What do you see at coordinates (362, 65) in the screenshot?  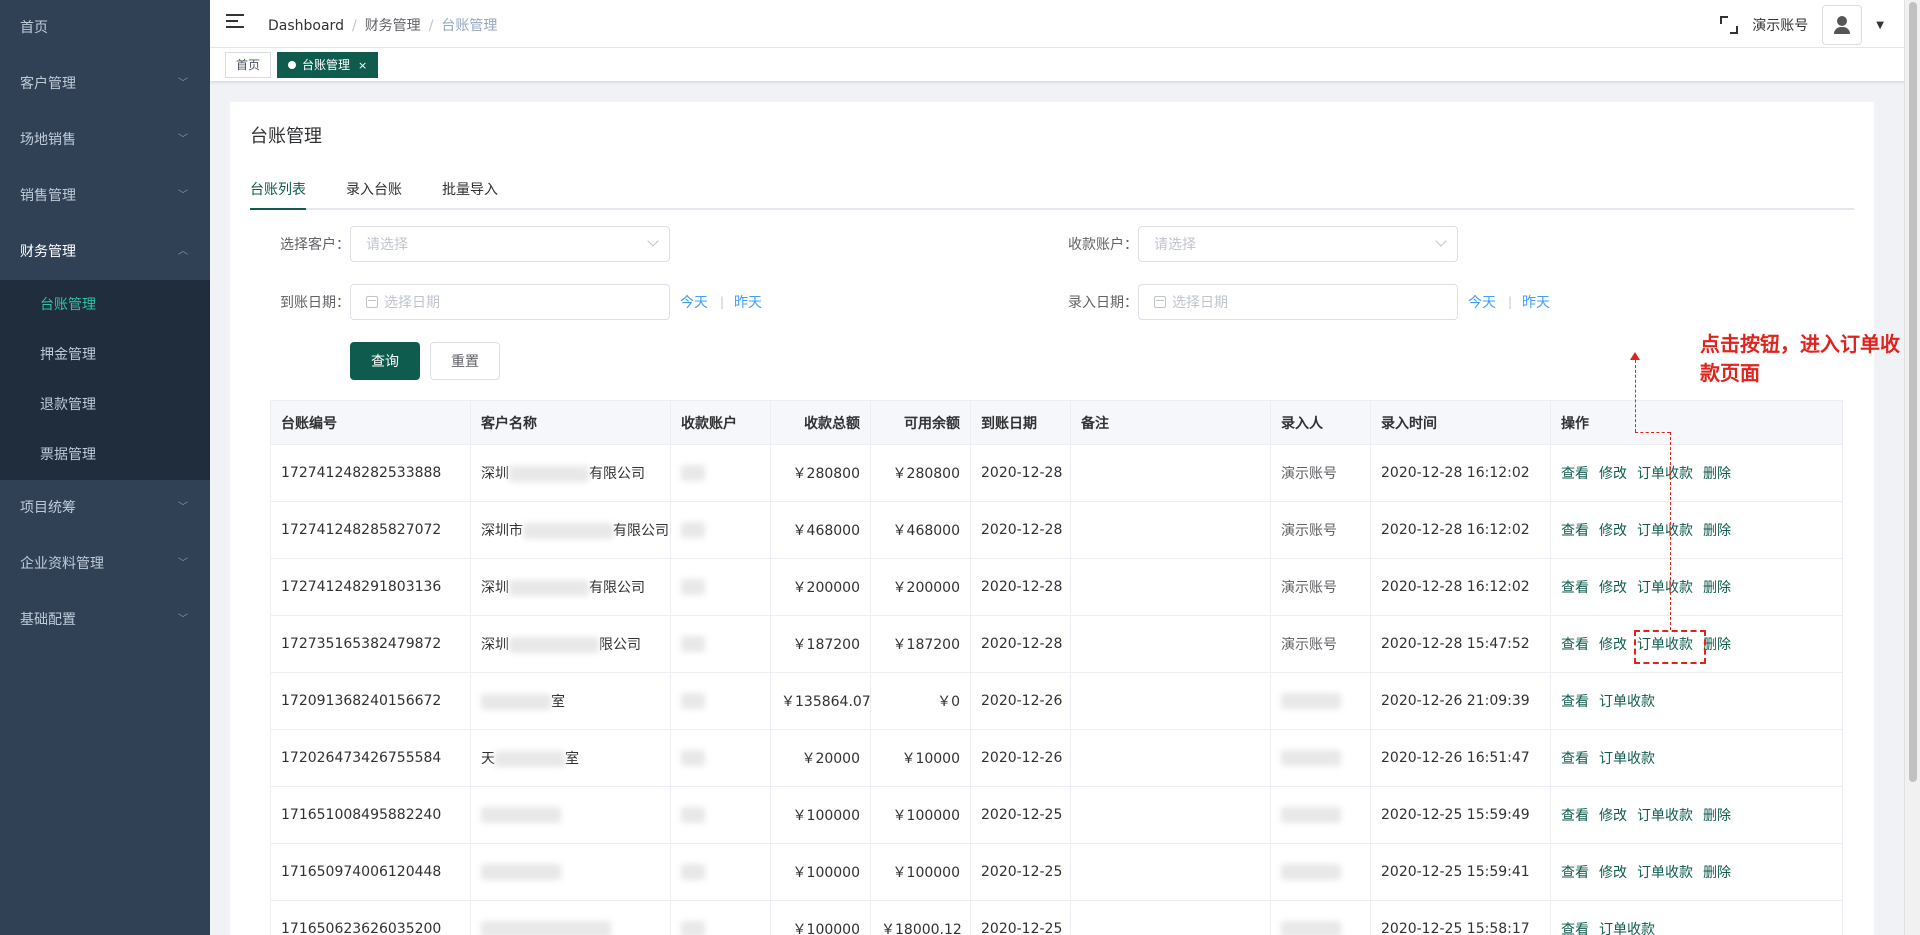 I see `close-icon: ×` at bounding box center [362, 65].